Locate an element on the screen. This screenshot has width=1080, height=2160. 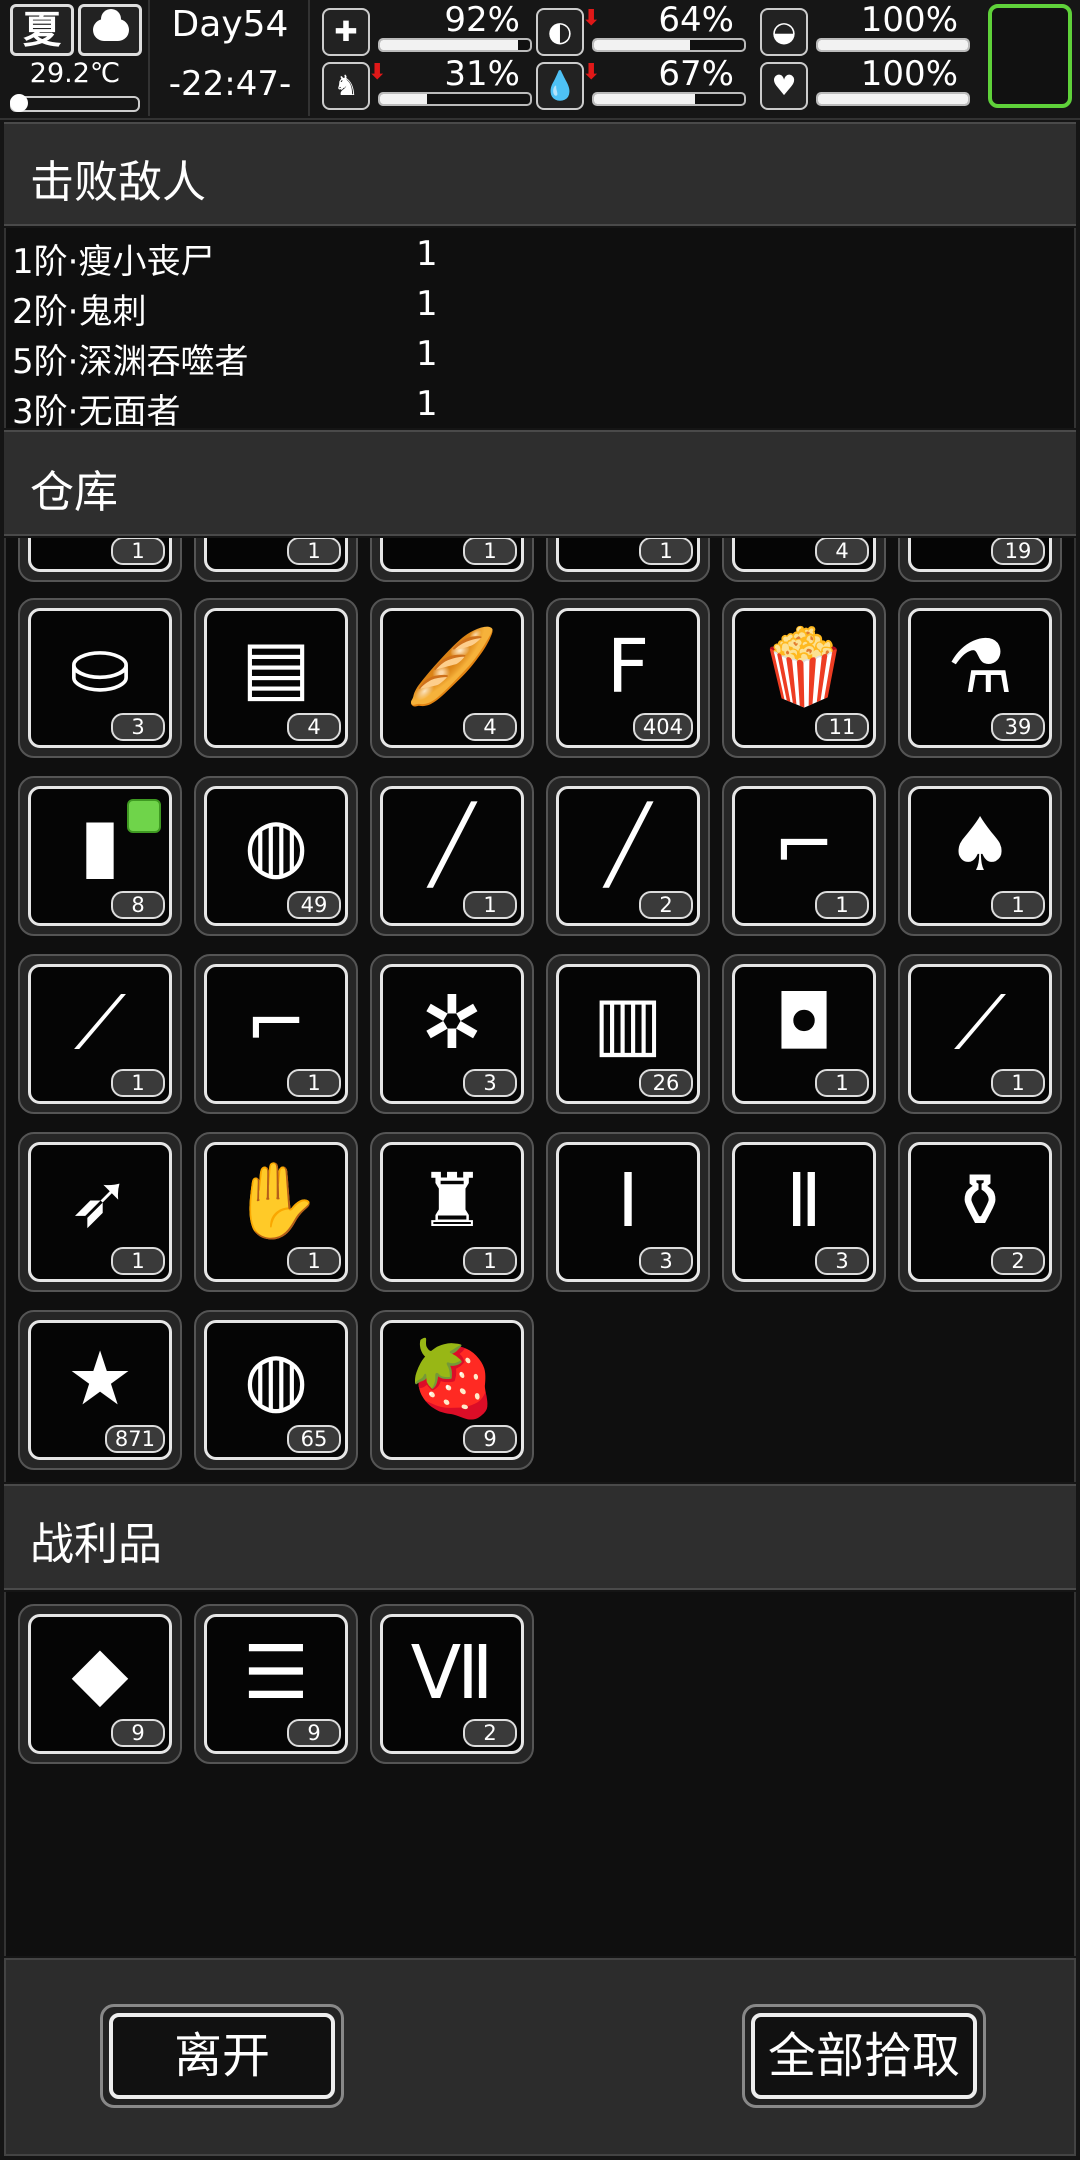
item-frame: ☰ 9 is located at coordinates (276, 1684).